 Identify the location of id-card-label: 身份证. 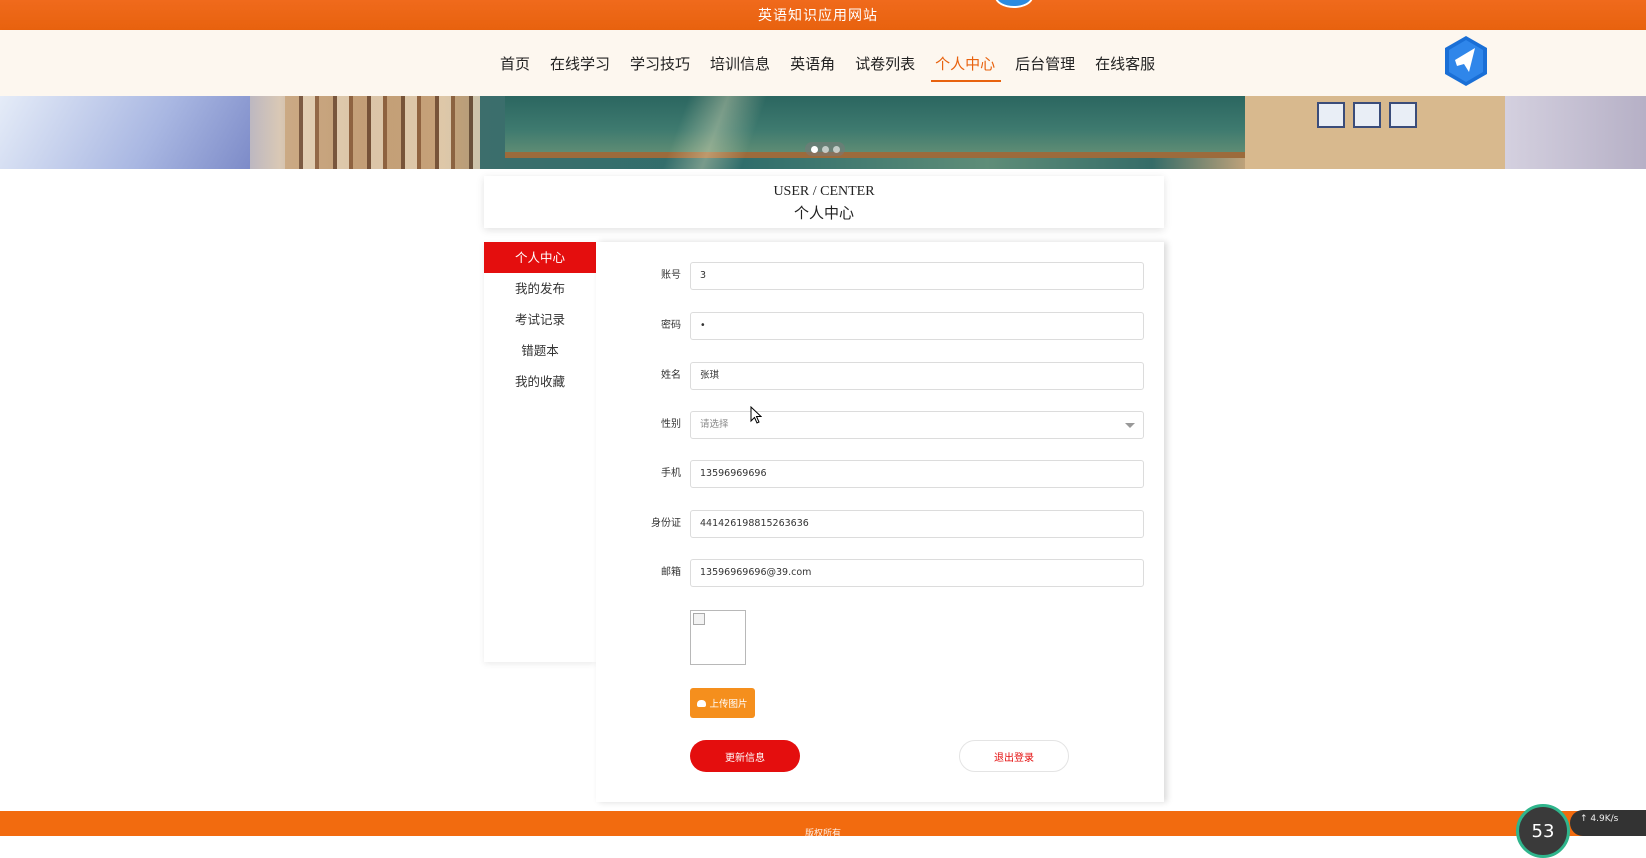
(666, 523).